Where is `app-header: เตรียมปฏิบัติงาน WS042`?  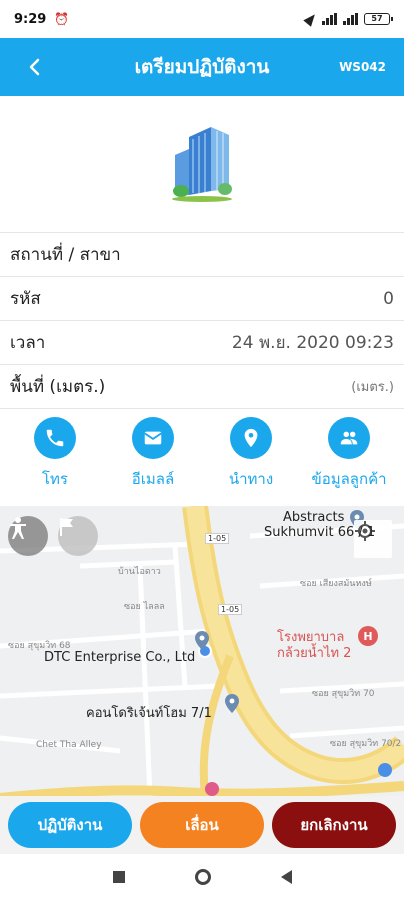 app-header: เตรียมปฏิบัติงาน WS042 is located at coordinates (202, 67).